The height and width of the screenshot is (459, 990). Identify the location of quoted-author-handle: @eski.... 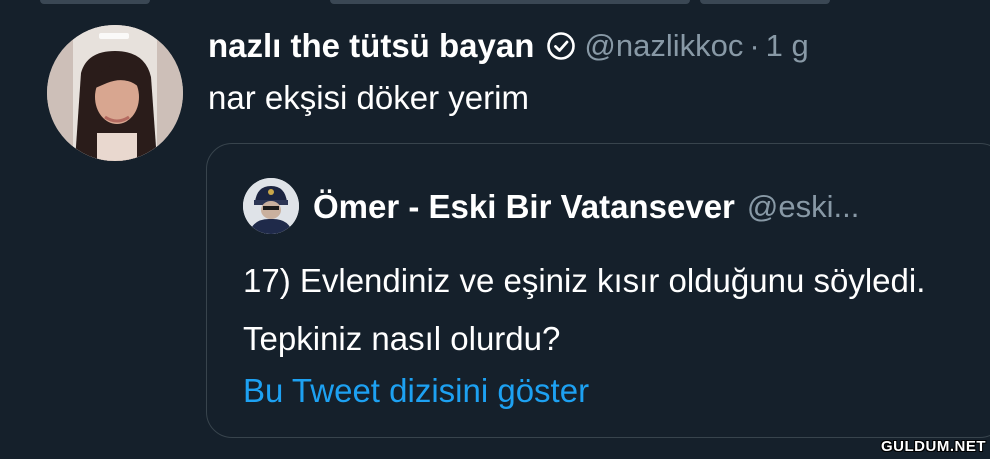
(803, 207).